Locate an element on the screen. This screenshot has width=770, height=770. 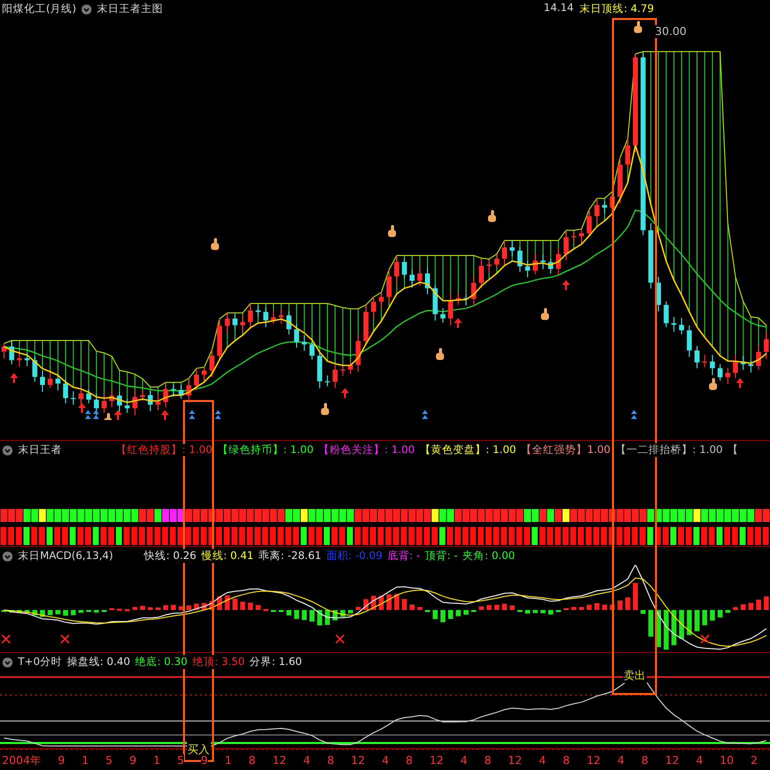
axis-label: 2004年 is located at coordinates (21, 760).